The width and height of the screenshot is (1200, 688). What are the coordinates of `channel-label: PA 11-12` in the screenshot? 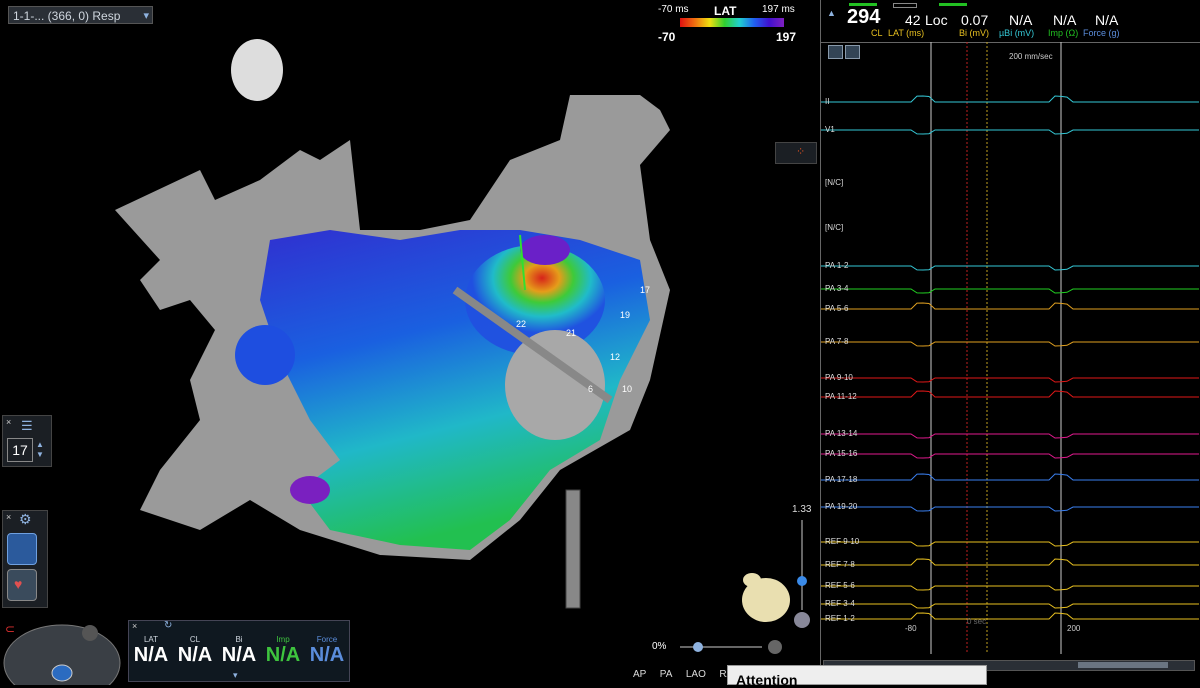 It's located at (841, 396).